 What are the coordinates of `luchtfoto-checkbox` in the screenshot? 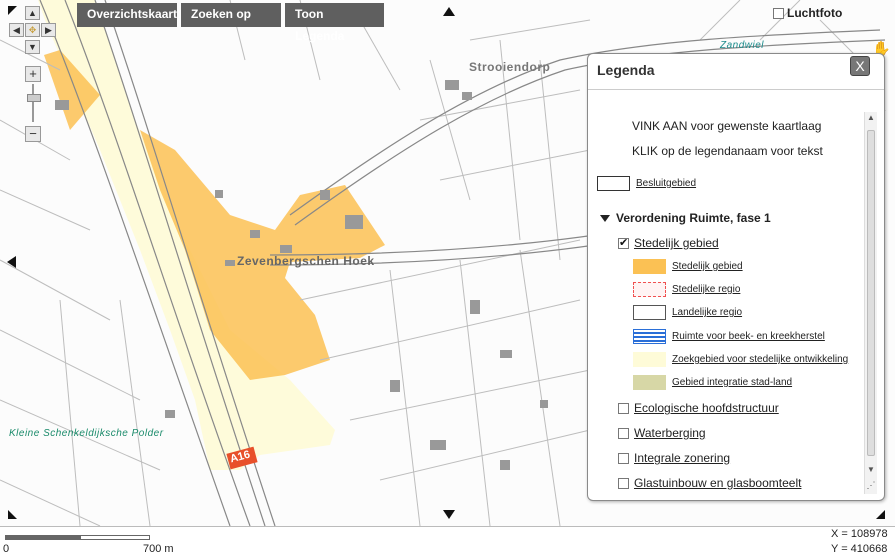 It's located at (778, 13).